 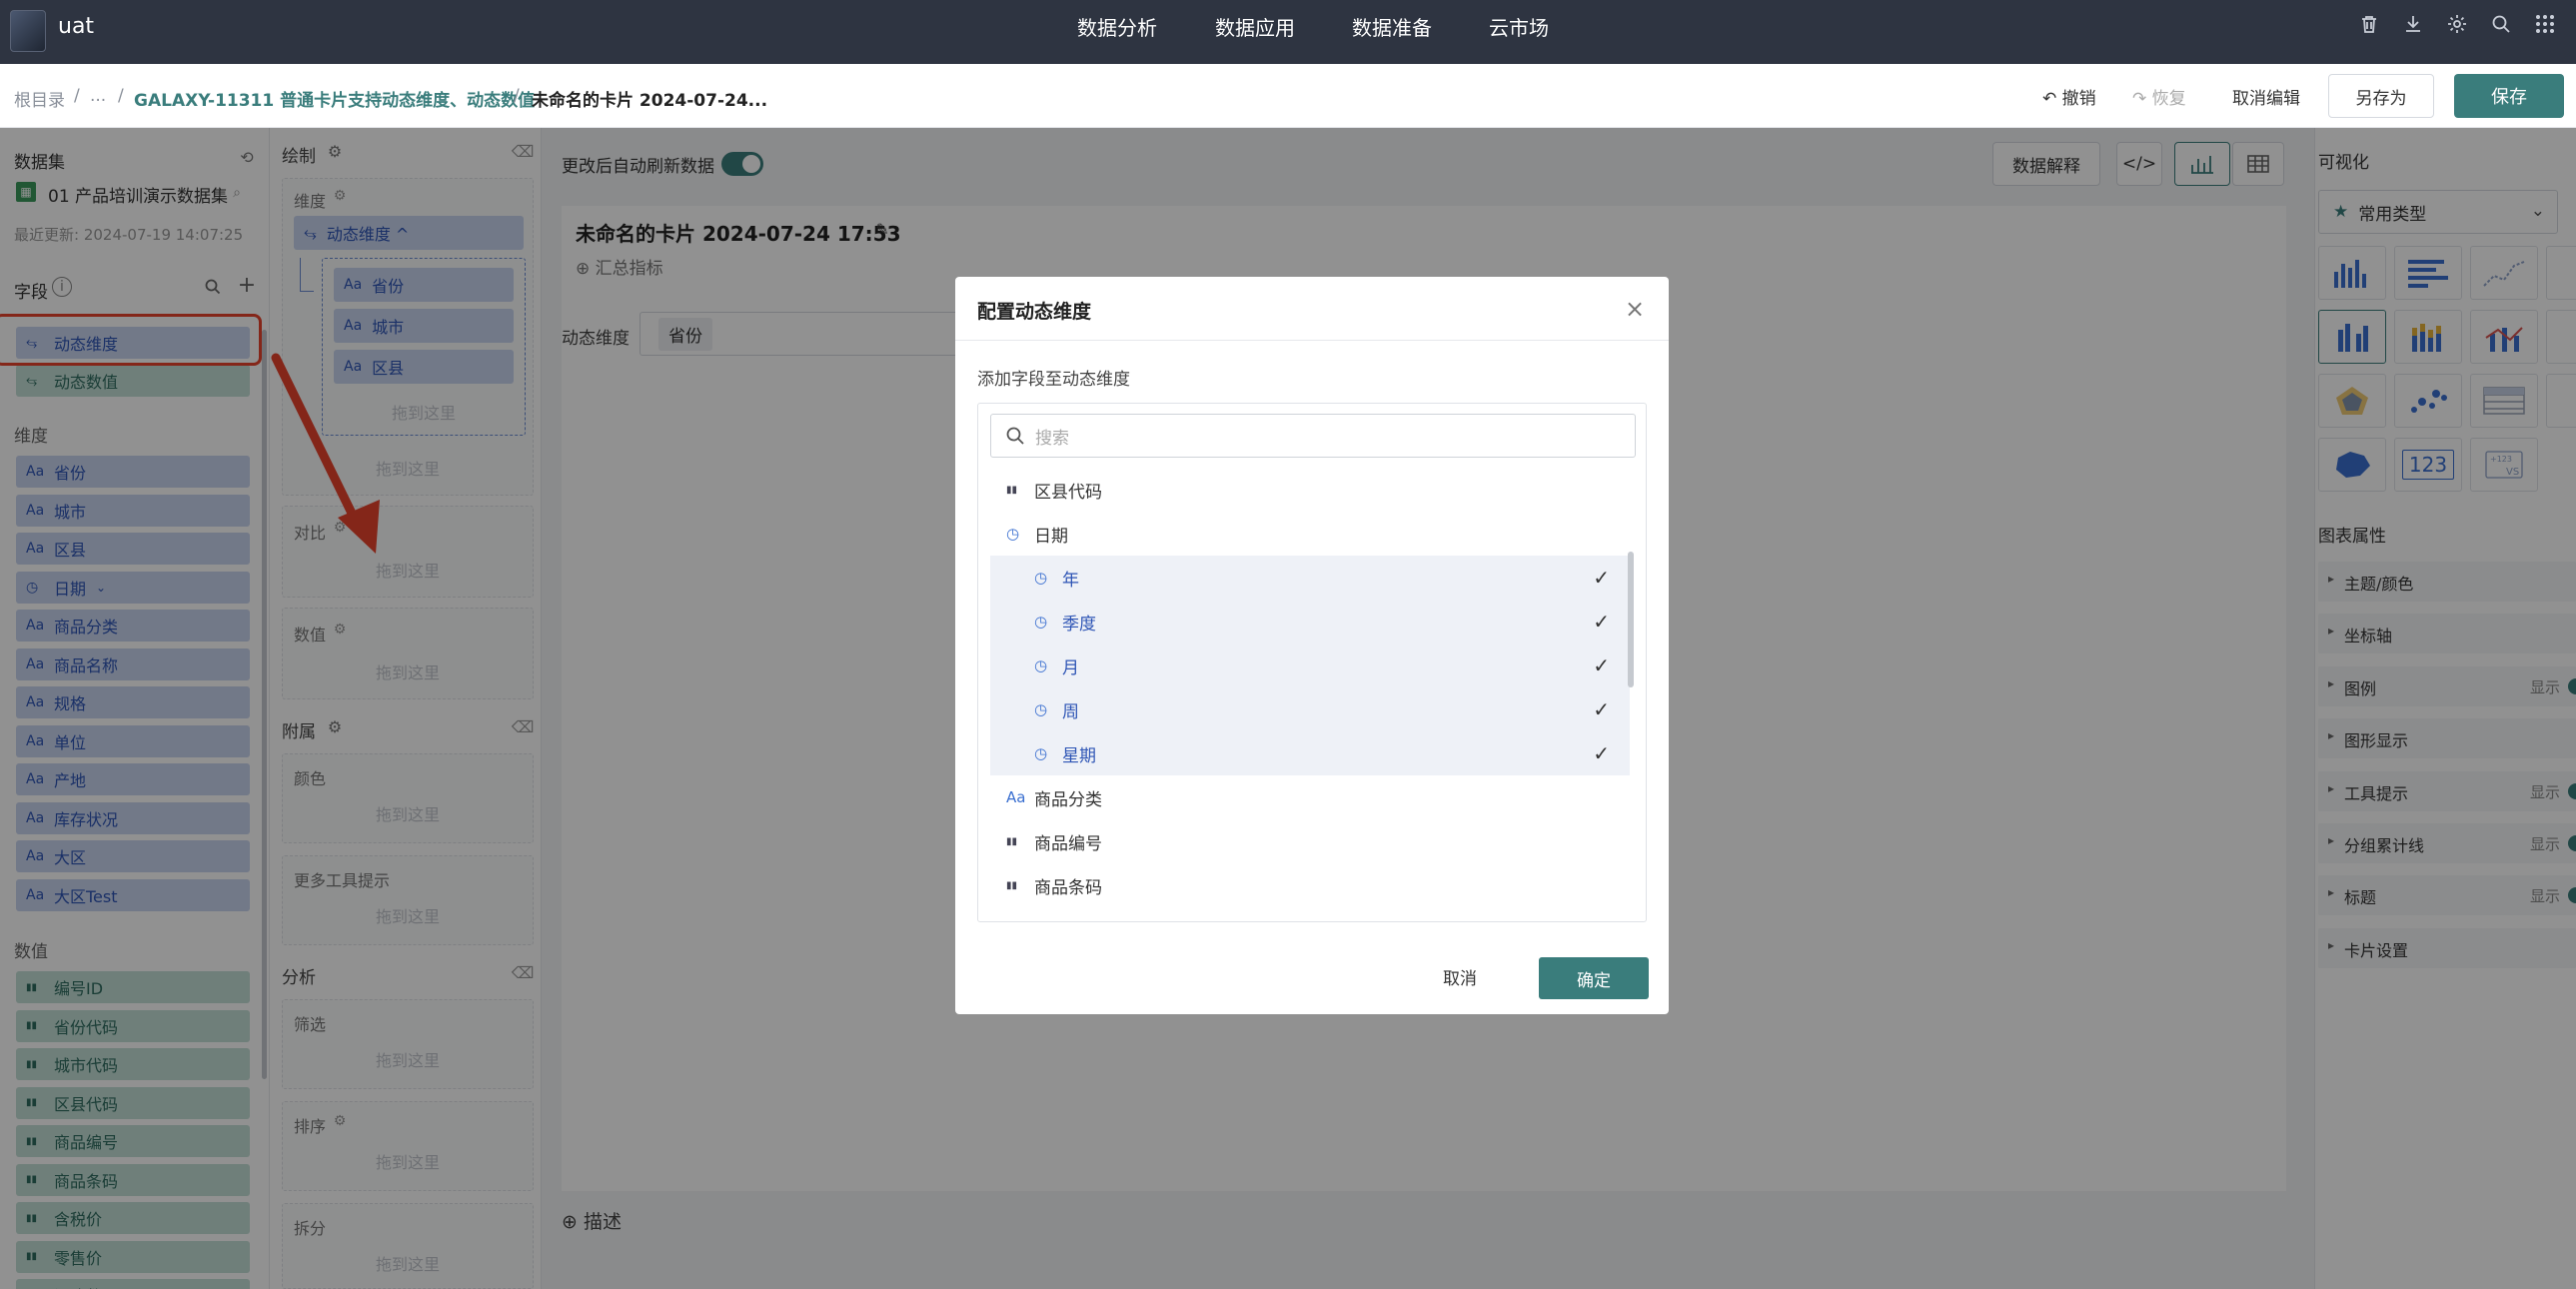 What do you see at coordinates (1310, 622) in the screenshot?
I see `dialog-field-item: ◷ 季度 ✓` at bounding box center [1310, 622].